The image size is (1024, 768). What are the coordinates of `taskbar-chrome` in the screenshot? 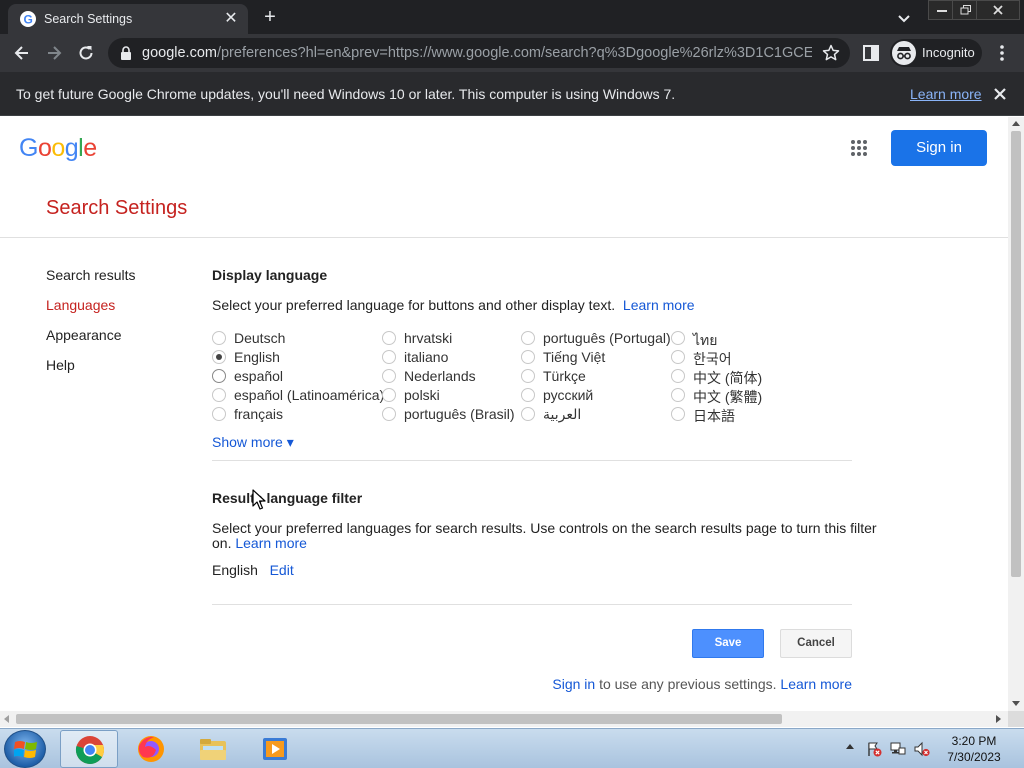 It's located at (89, 749).